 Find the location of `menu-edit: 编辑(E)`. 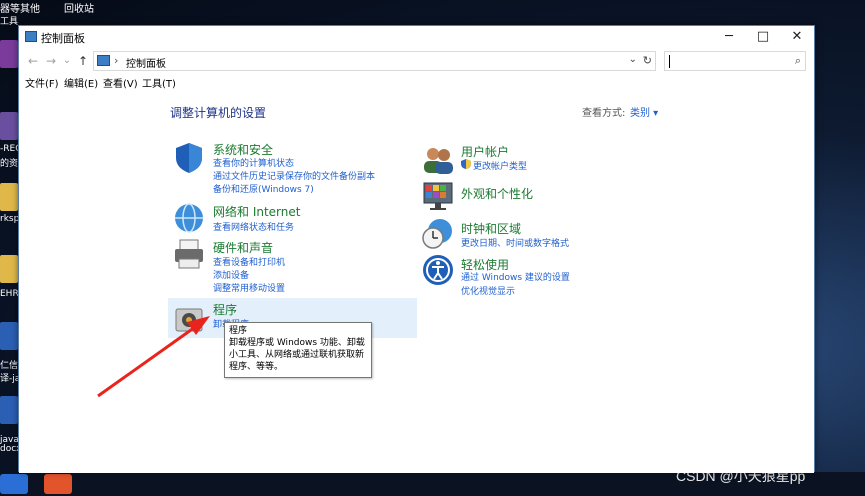

menu-edit: 编辑(E) is located at coordinates (81, 82).